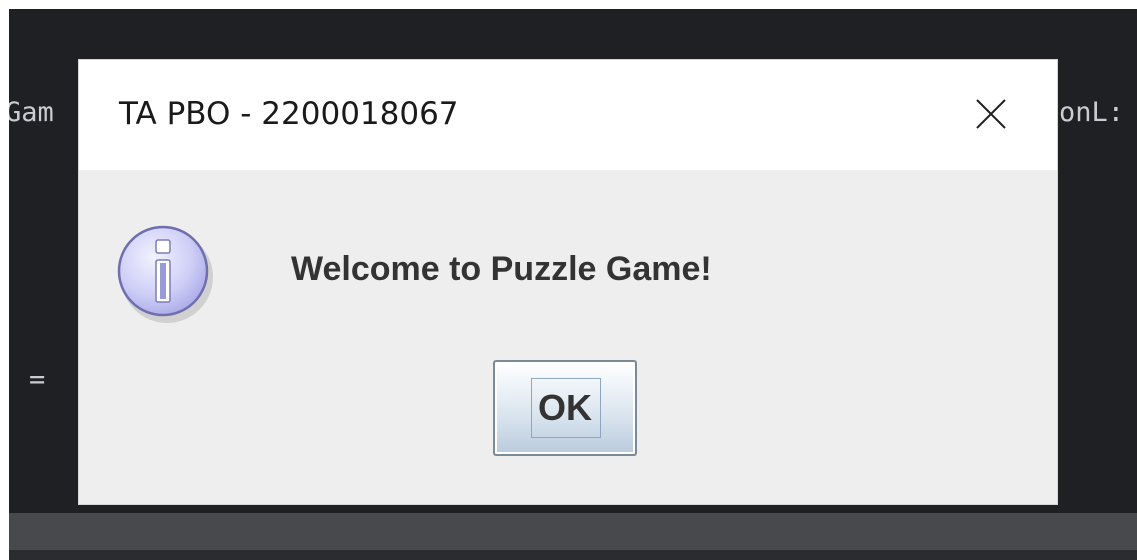  Describe the element at coordinates (1092, 112) in the screenshot. I see `code-fragment-right: onL:` at that location.